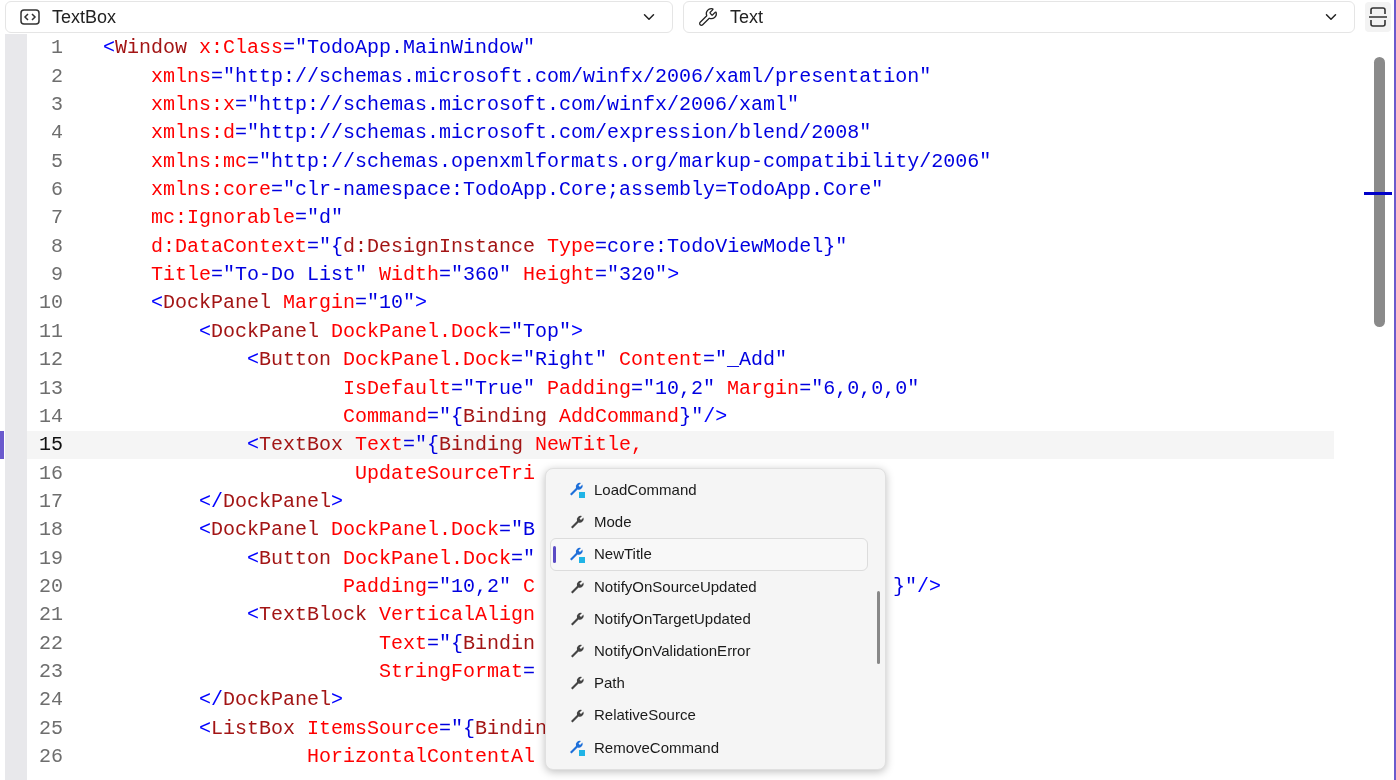 The image size is (1396, 780). Describe the element at coordinates (56, 161) in the screenshot. I see `line-number: 5` at that location.